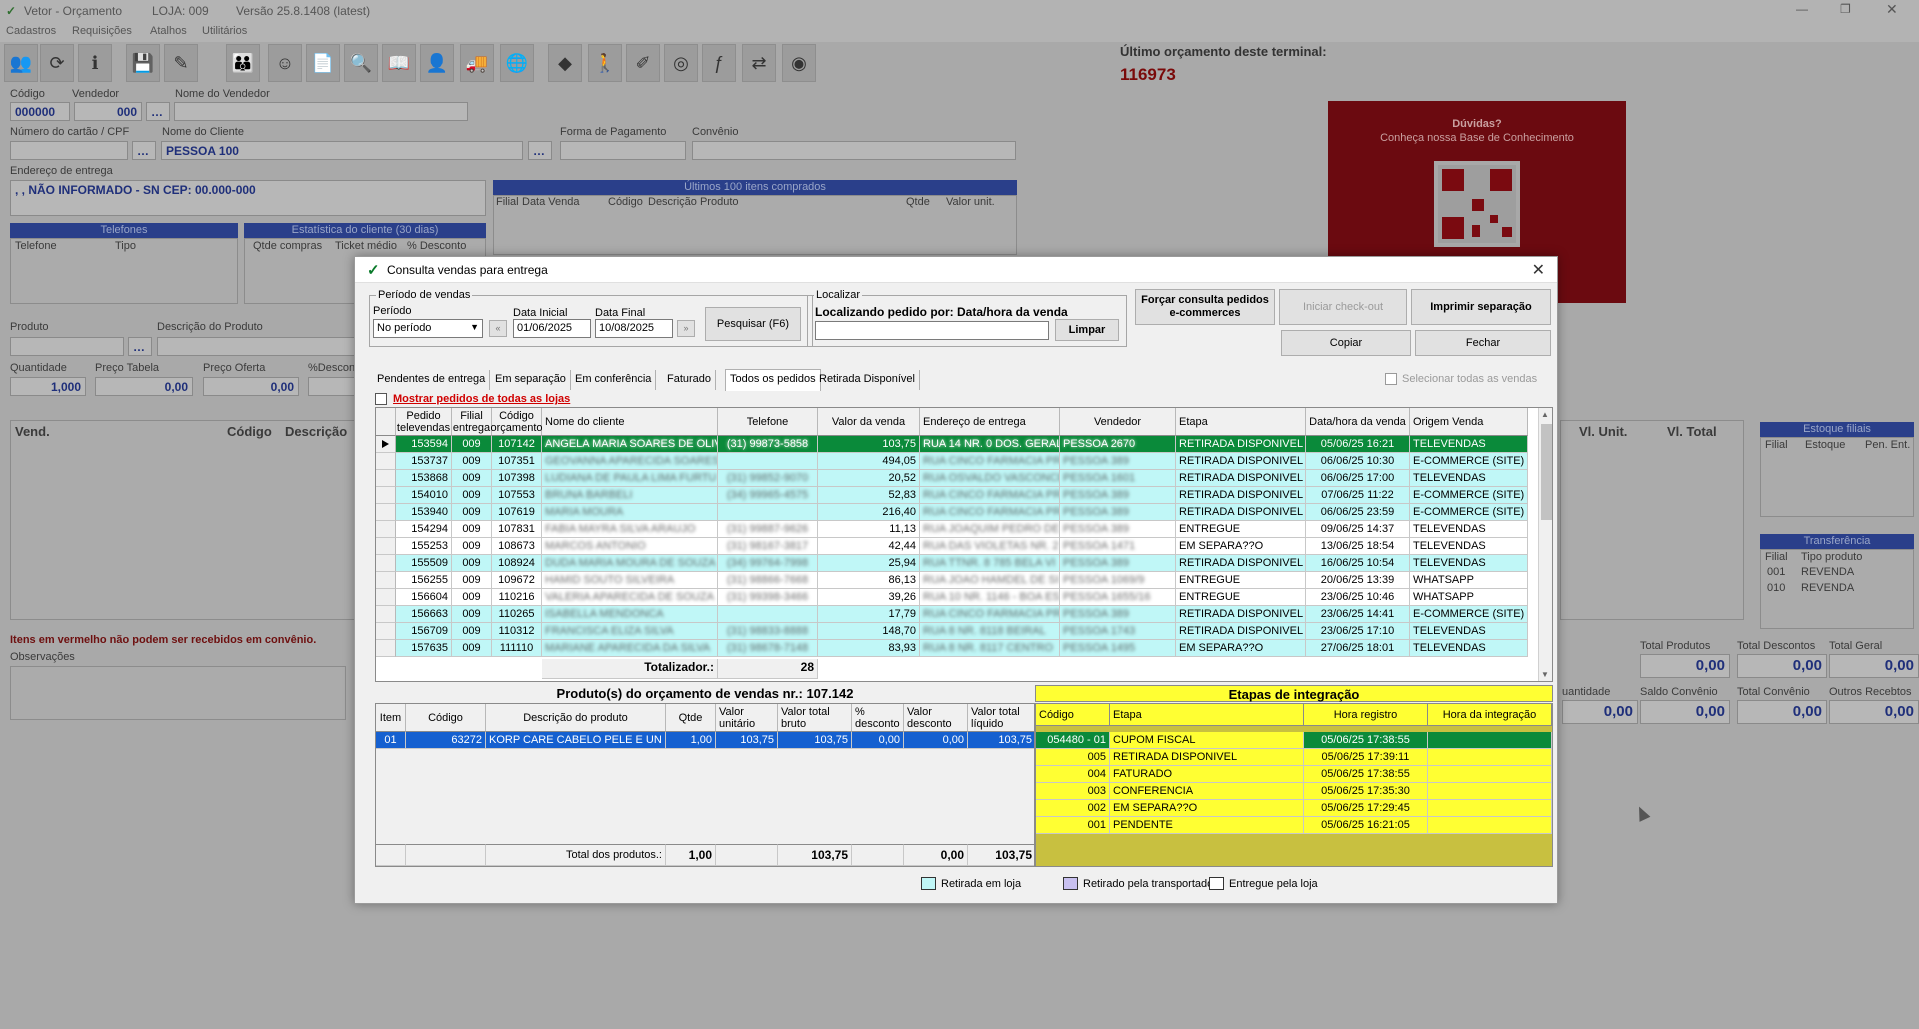  I want to click on person-icon: 👤, so click(437, 63).